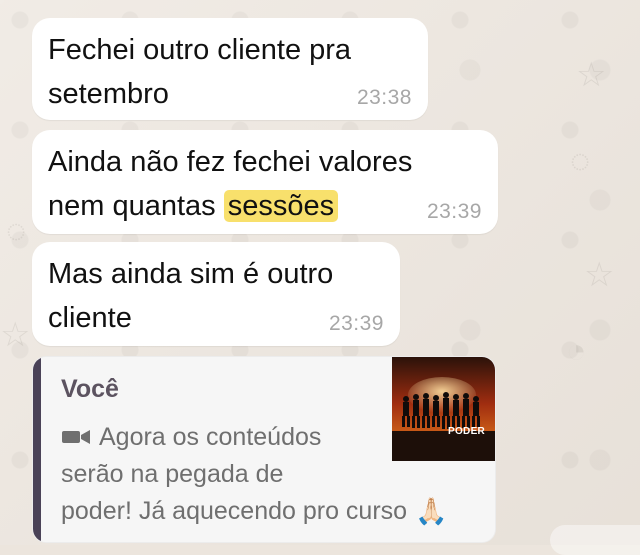 This screenshot has width=640, height=555. What do you see at coordinates (200, 50) in the screenshot?
I see `message-line: Fechei outro cliente pra` at bounding box center [200, 50].